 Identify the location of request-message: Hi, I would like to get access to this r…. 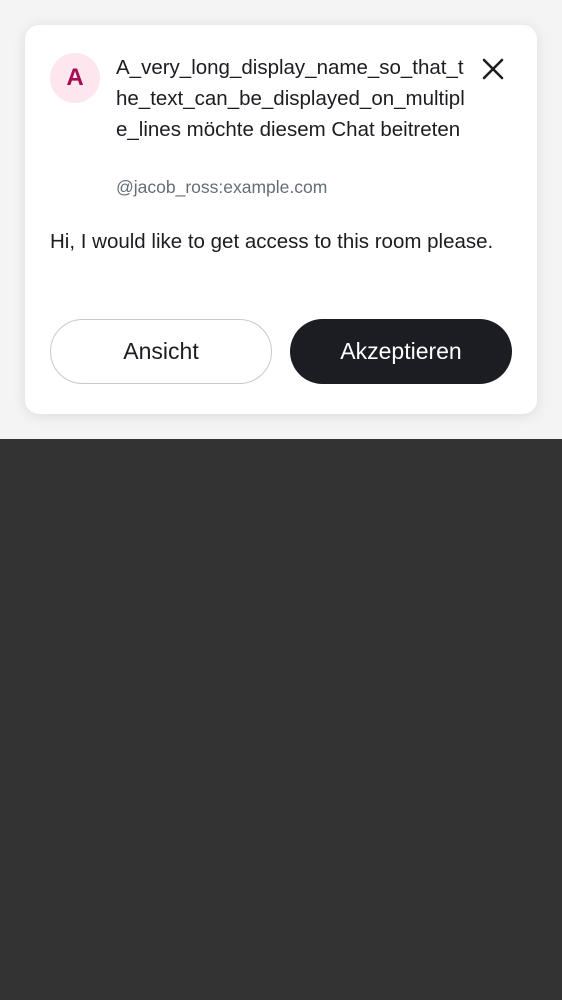
(272, 241).